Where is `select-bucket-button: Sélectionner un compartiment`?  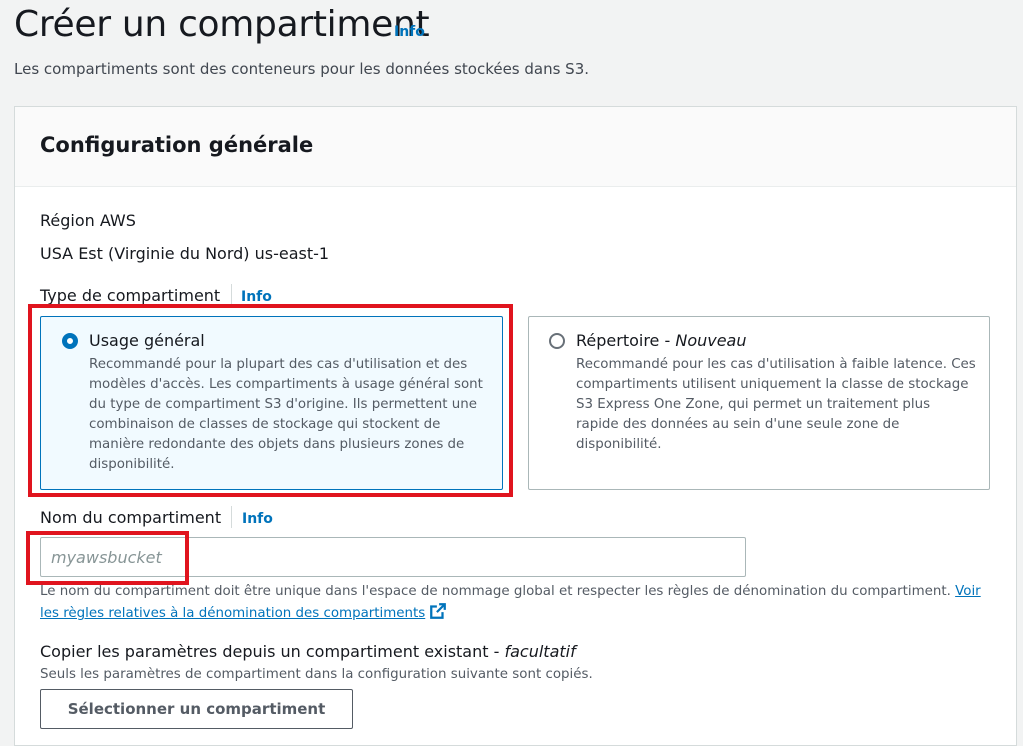
select-bucket-button: Sélectionner un compartiment is located at coordinates (196, 709).